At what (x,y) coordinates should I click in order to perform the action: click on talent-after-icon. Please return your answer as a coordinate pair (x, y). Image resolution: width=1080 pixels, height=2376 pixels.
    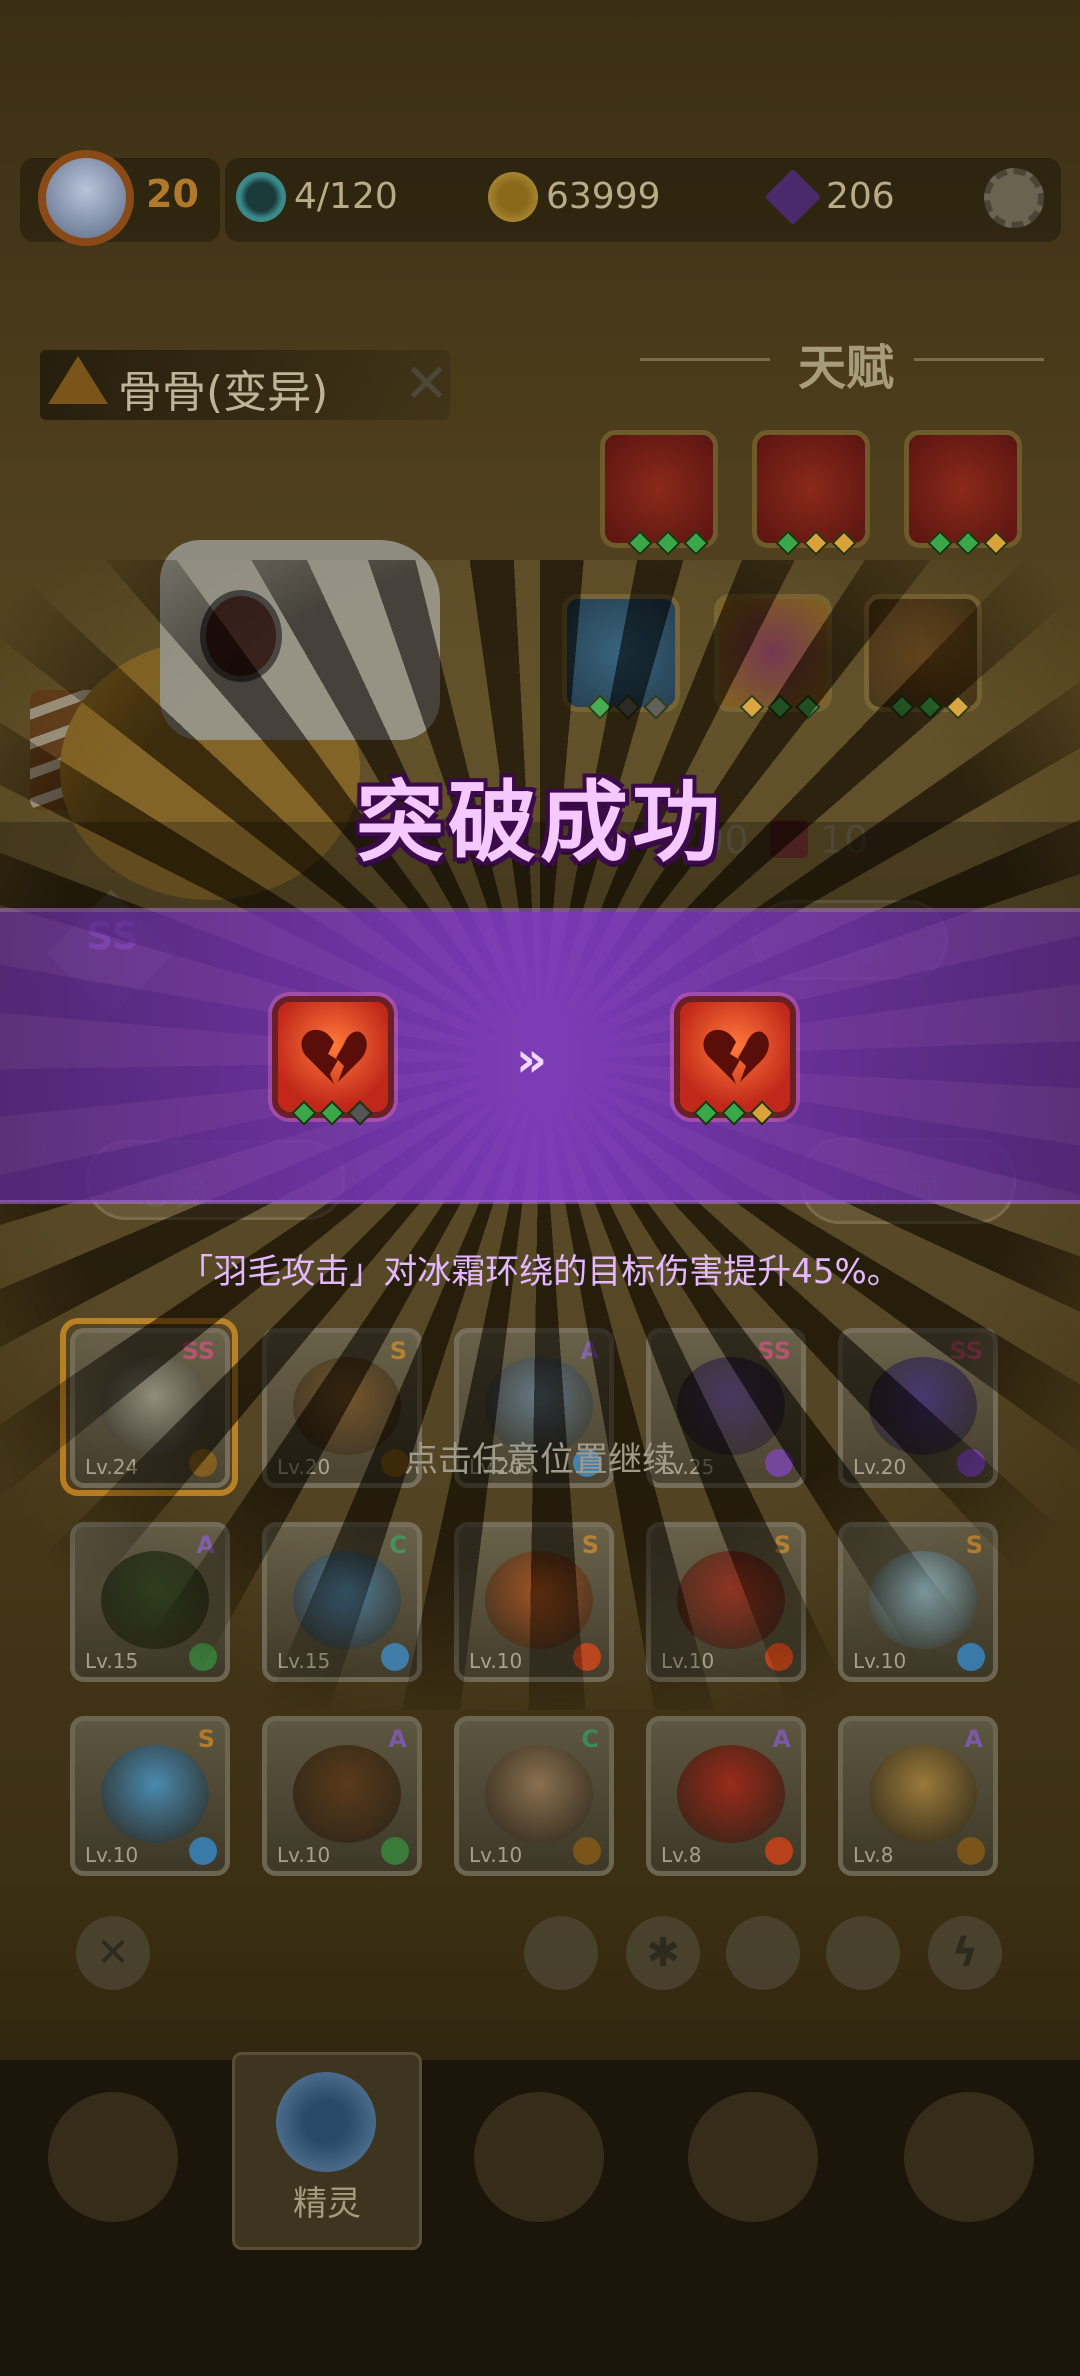
    Looking at the image, I should click on (735, 1057).